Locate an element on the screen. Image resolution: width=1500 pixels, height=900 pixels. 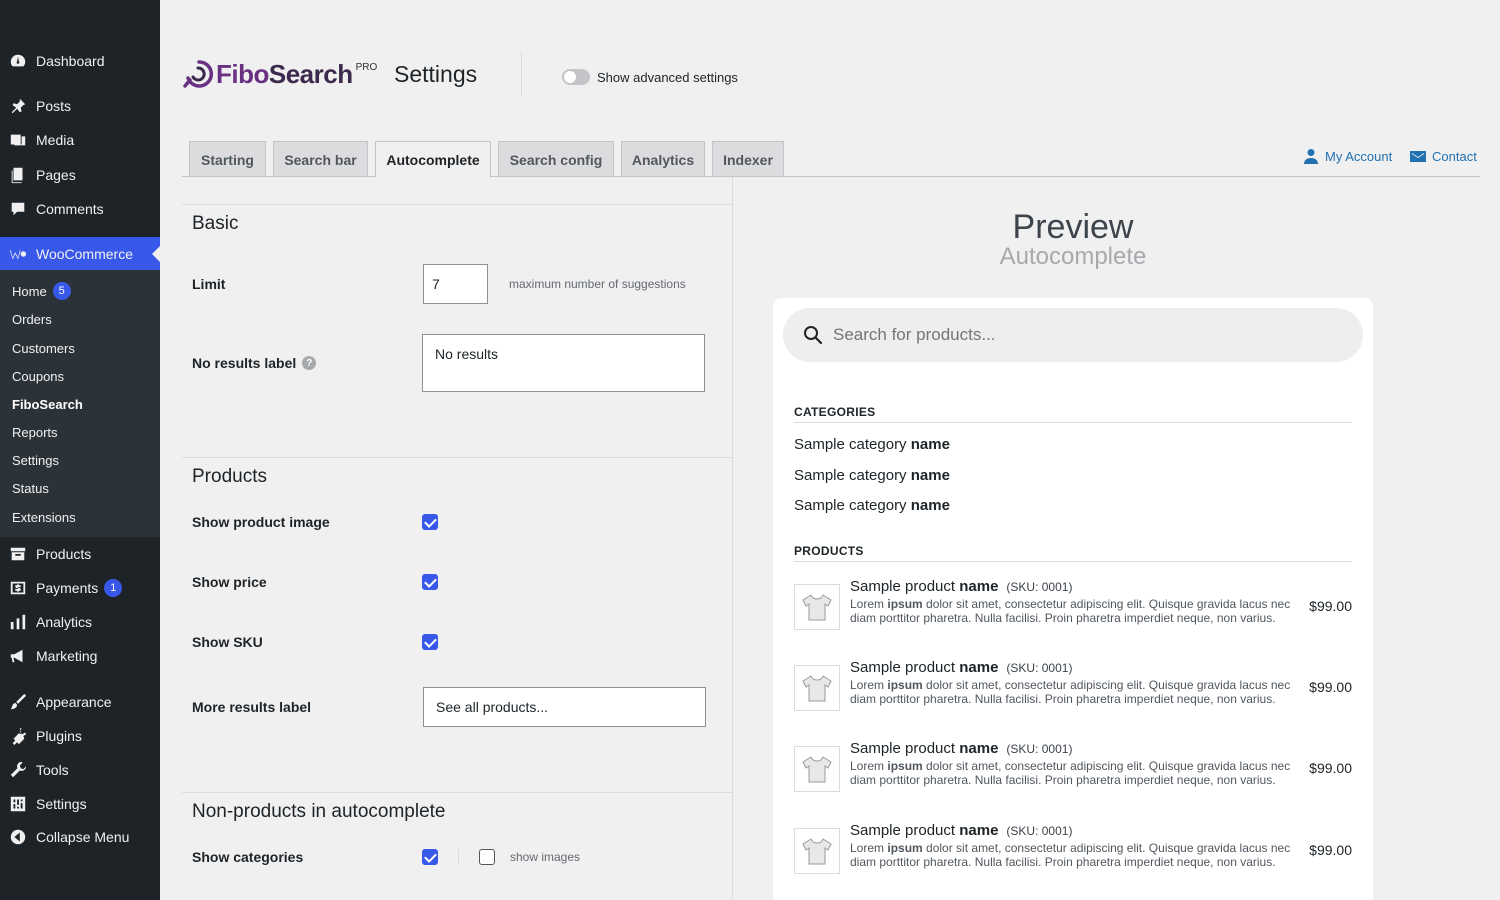
menu-label: Tools is located at coordinates (52, 770).